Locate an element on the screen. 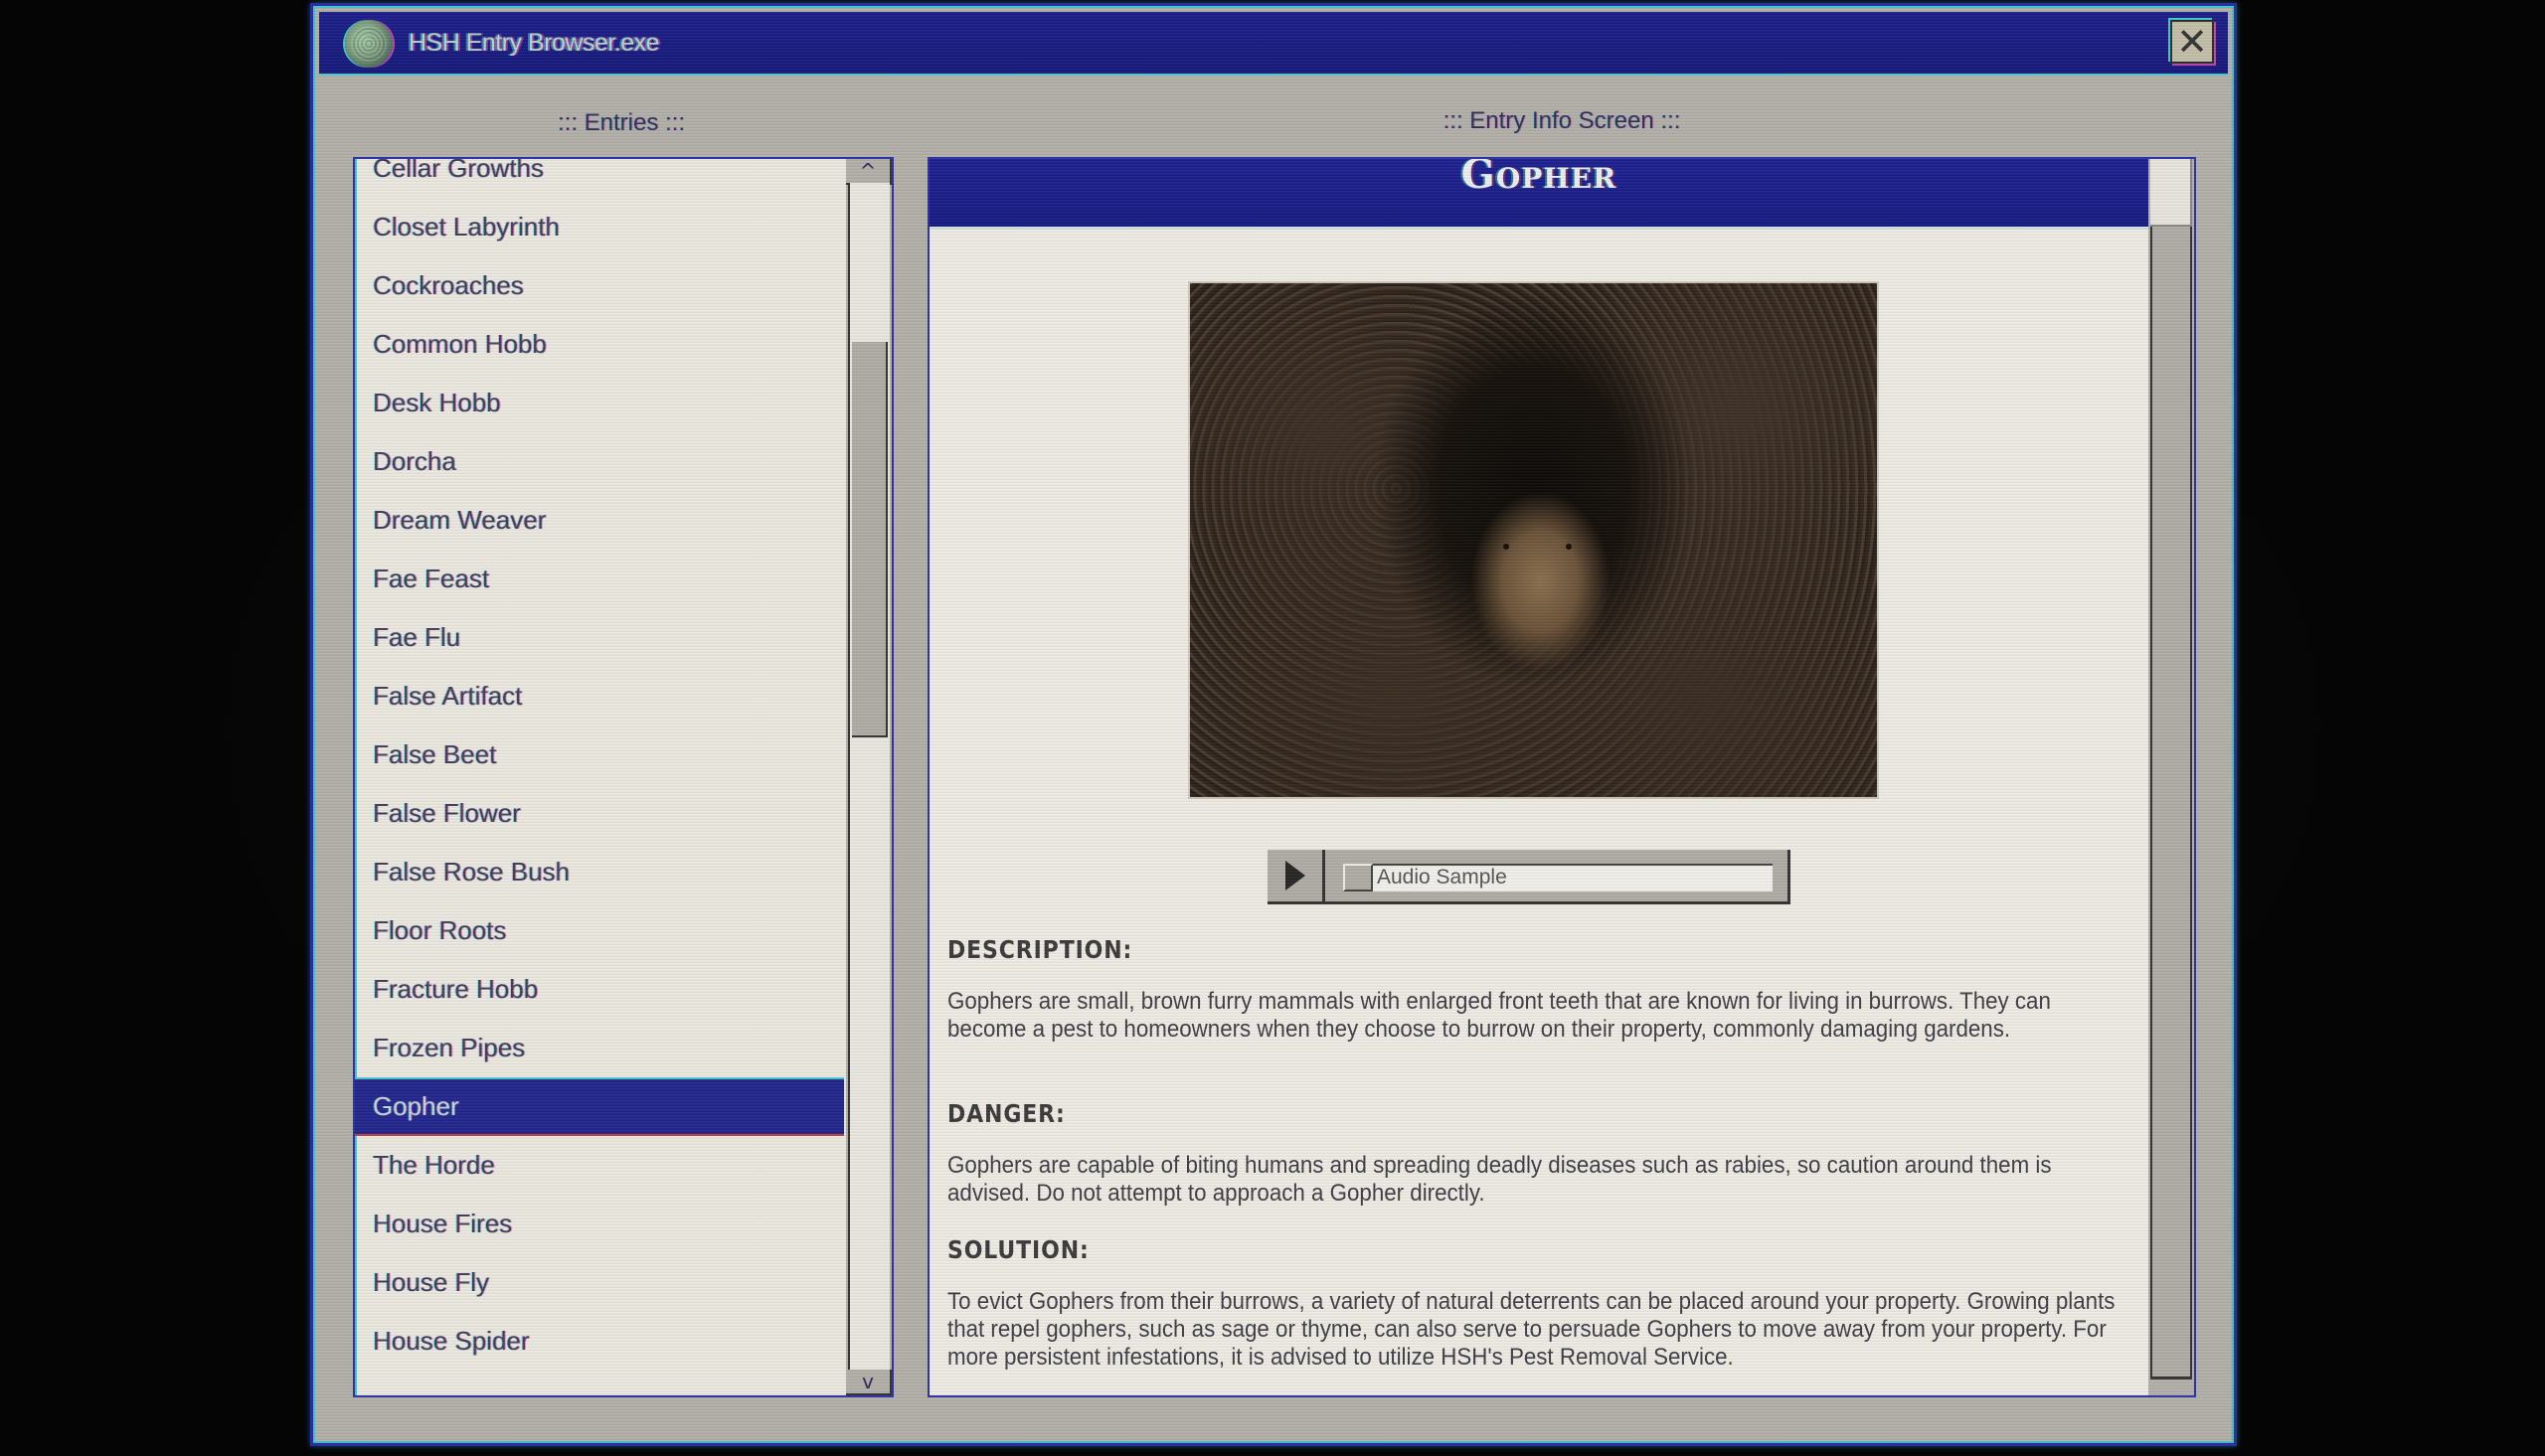 The height and width of the screenshot is (1456, 2545). play-button is located at coordinates (1296, 875).